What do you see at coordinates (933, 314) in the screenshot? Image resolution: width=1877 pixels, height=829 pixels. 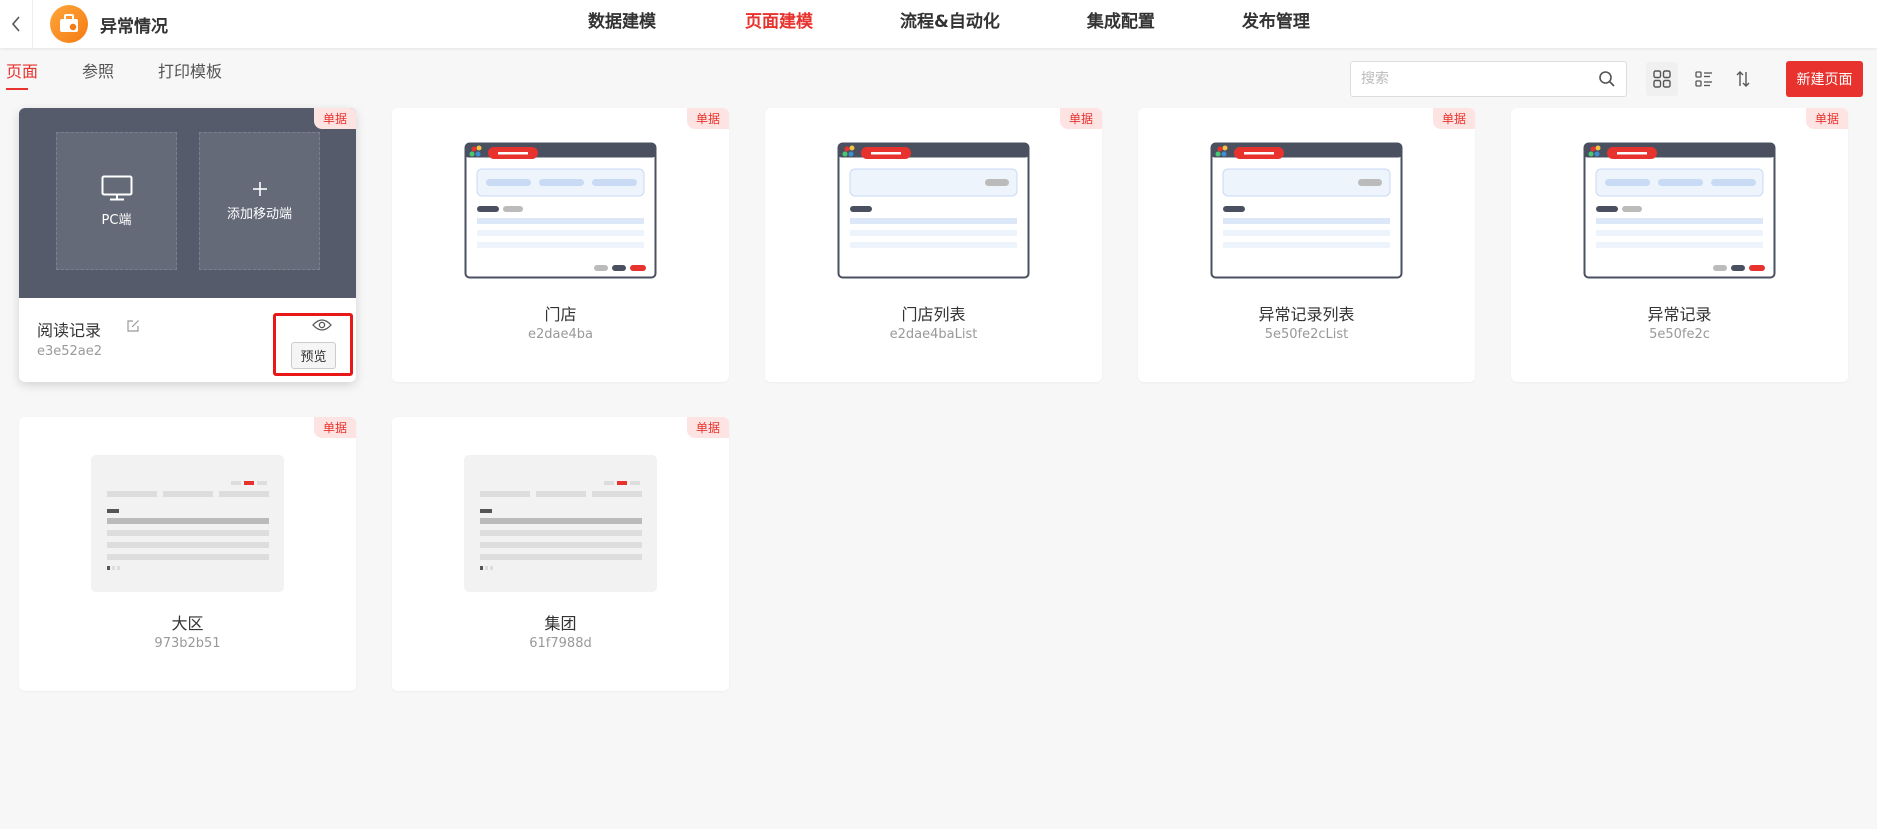 I see `card-title: 门店列表` at bounding box center [933, 314].